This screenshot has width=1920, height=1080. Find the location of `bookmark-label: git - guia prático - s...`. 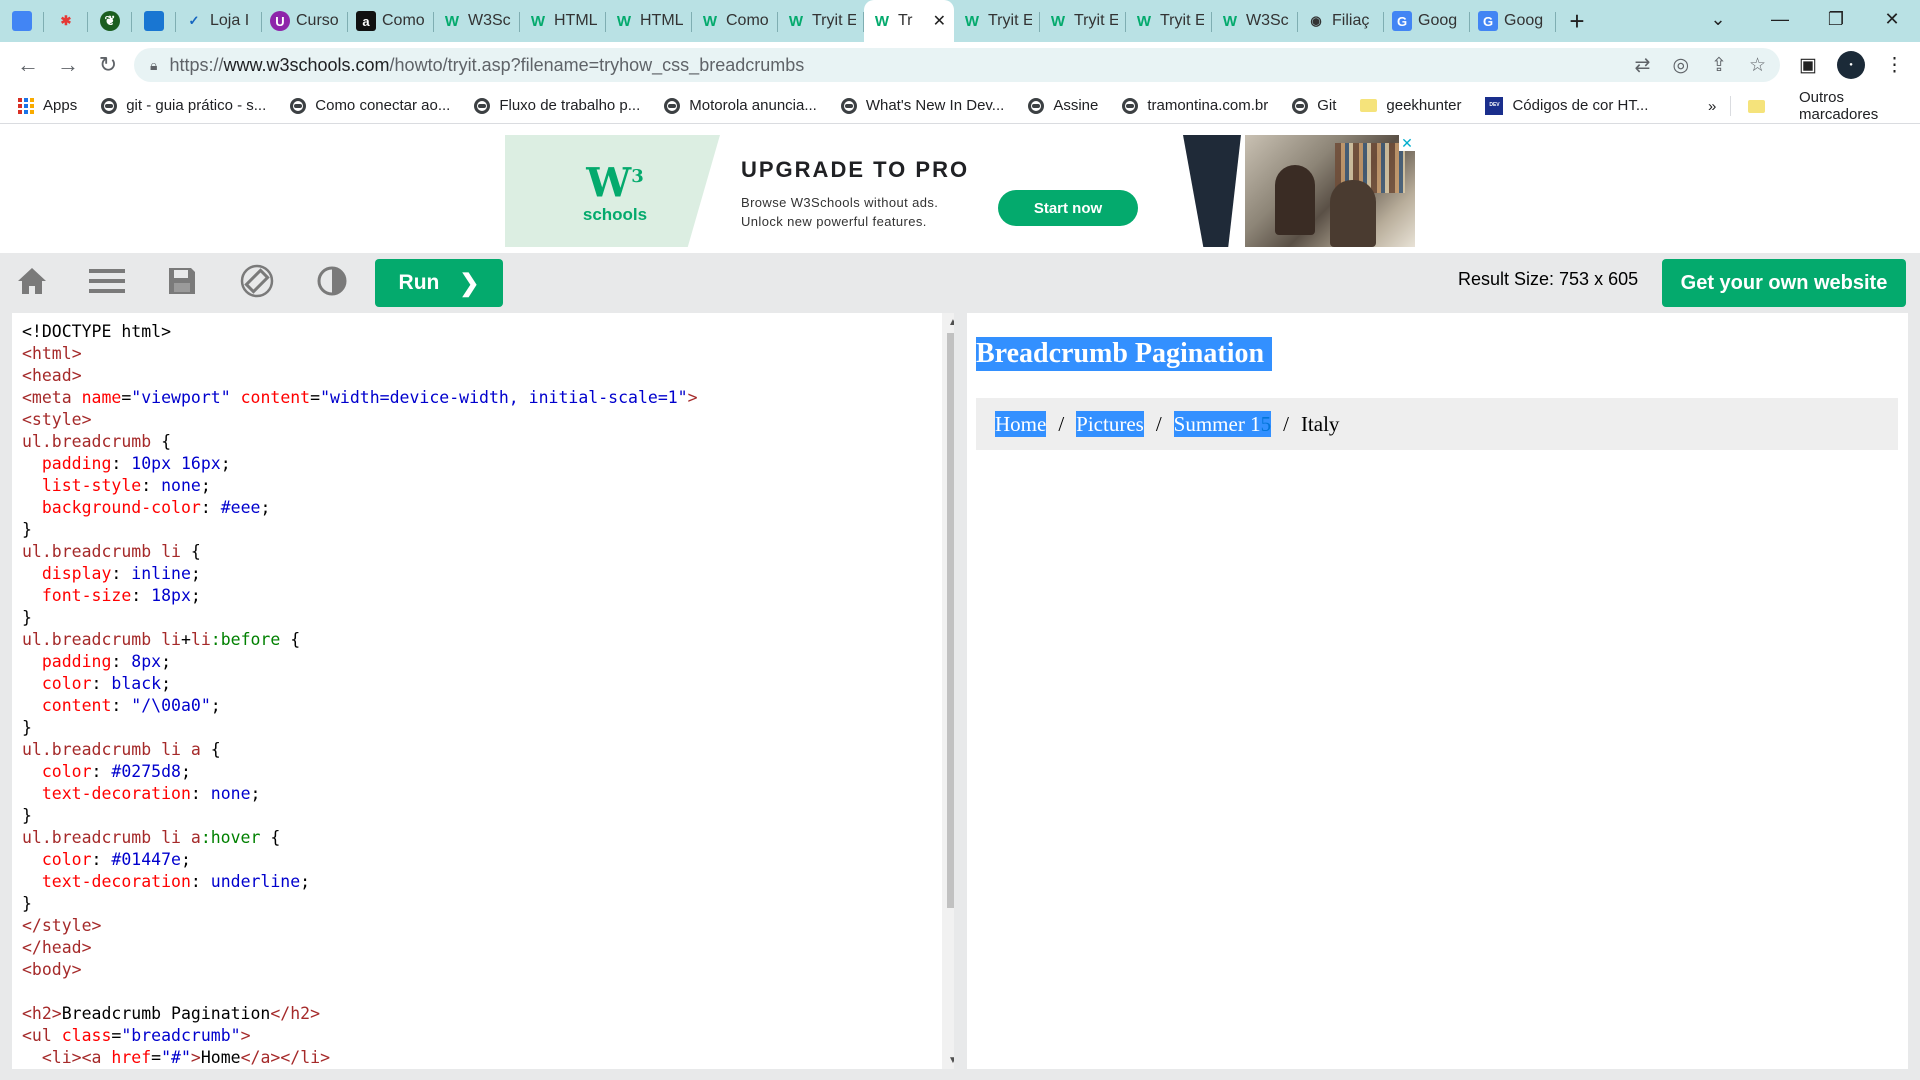

bookmark-label: git - guia prático - s... is located at coordinates (196, 105).